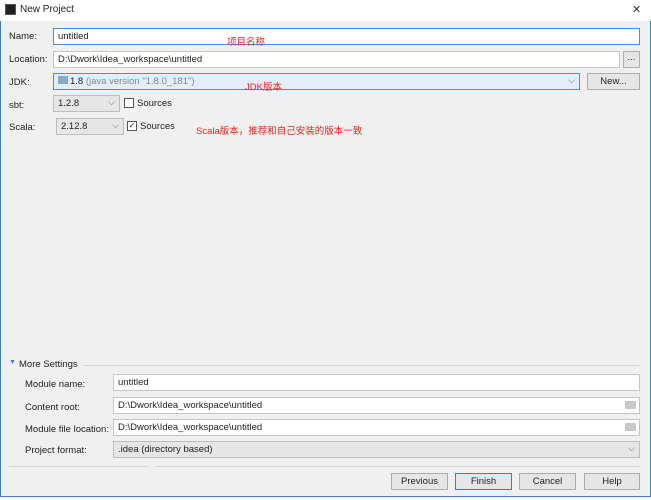 Image resolution: width=651 pixels, height=500 pixels. What do you see at coordinates (47, 9) in the screenshot?
I see `window-title: New Project` at bounding box center [47, 9].